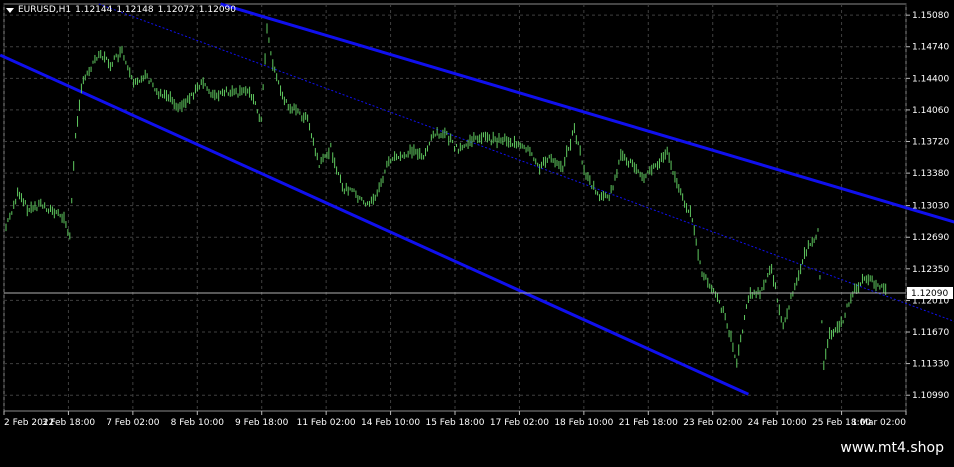 This screenshot has width=954, height=467. What do you see at coordinates (930, 207) in the screenshot?
I see `y-tick-label: 1.13030` at bounding box center [930, 207].